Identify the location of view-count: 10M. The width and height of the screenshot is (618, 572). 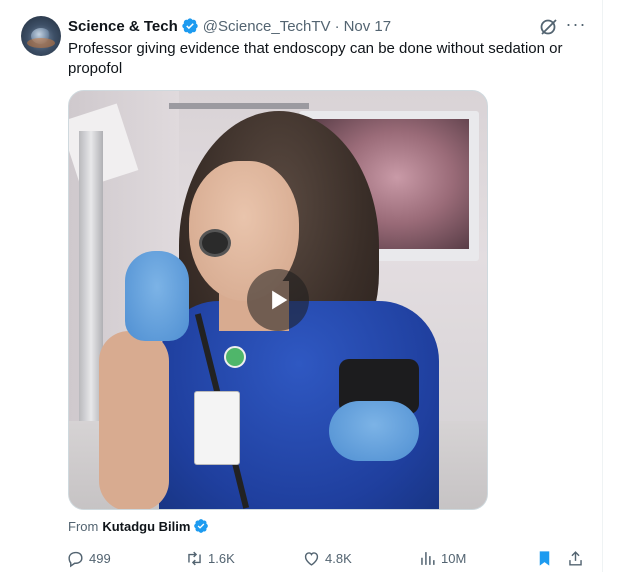
(454, 558).